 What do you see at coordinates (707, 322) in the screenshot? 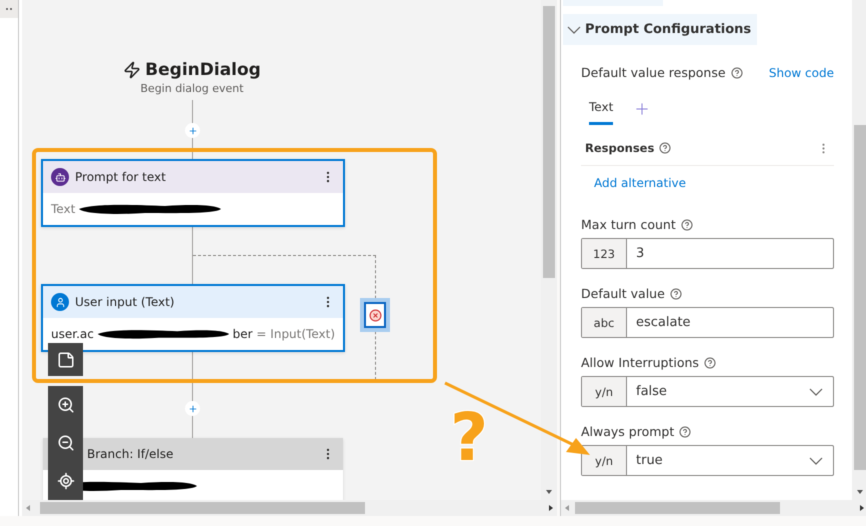
I see `input-field: abc escalate` at bounding box center [707, 322].